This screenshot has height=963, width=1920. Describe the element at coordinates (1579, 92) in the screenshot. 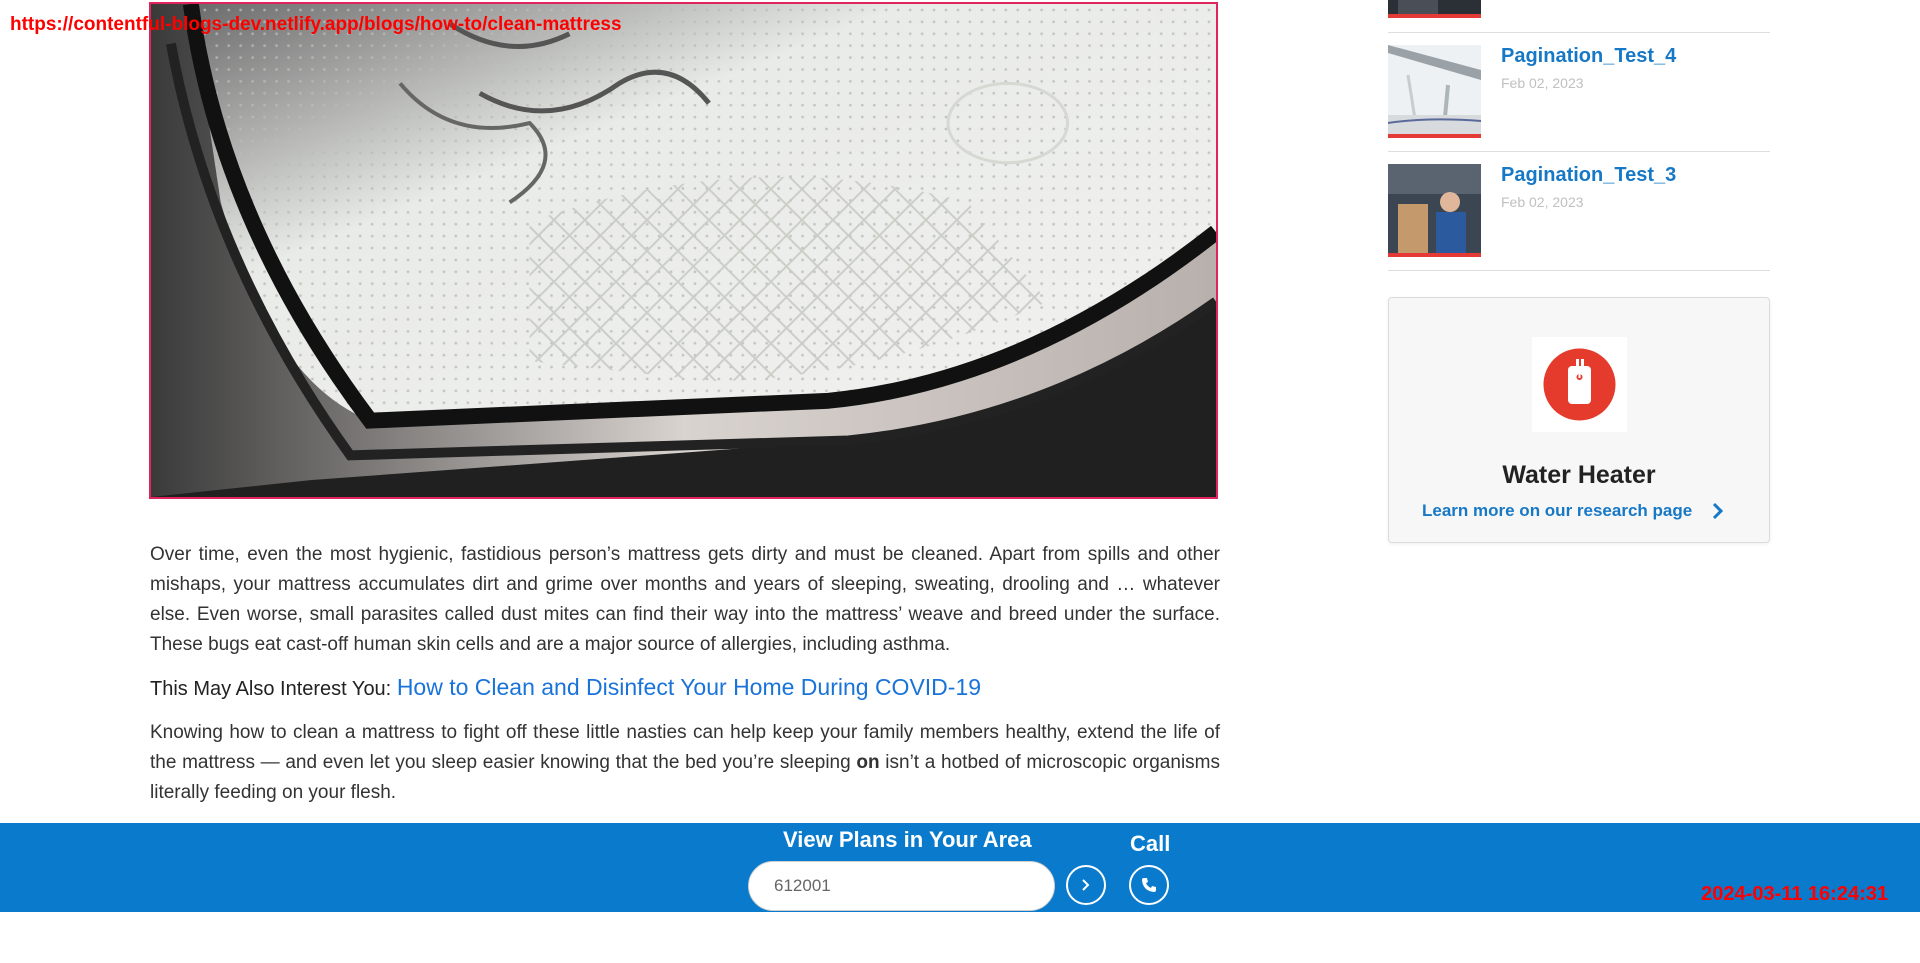

I see `sidebar-post-item: Pagination_Test_4 Feb 02, 2023` at that location.